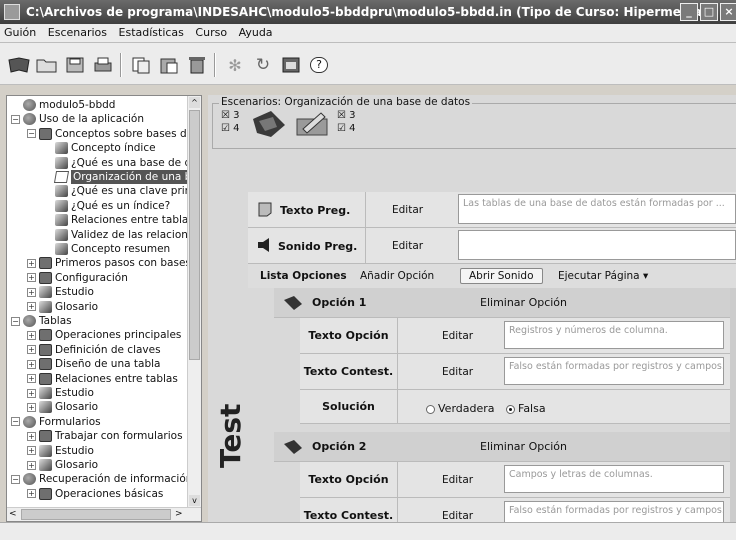  Describe the element at coordinates (96, 514) in the screenshot. I see `tree-hscroll-thumb` at that location.